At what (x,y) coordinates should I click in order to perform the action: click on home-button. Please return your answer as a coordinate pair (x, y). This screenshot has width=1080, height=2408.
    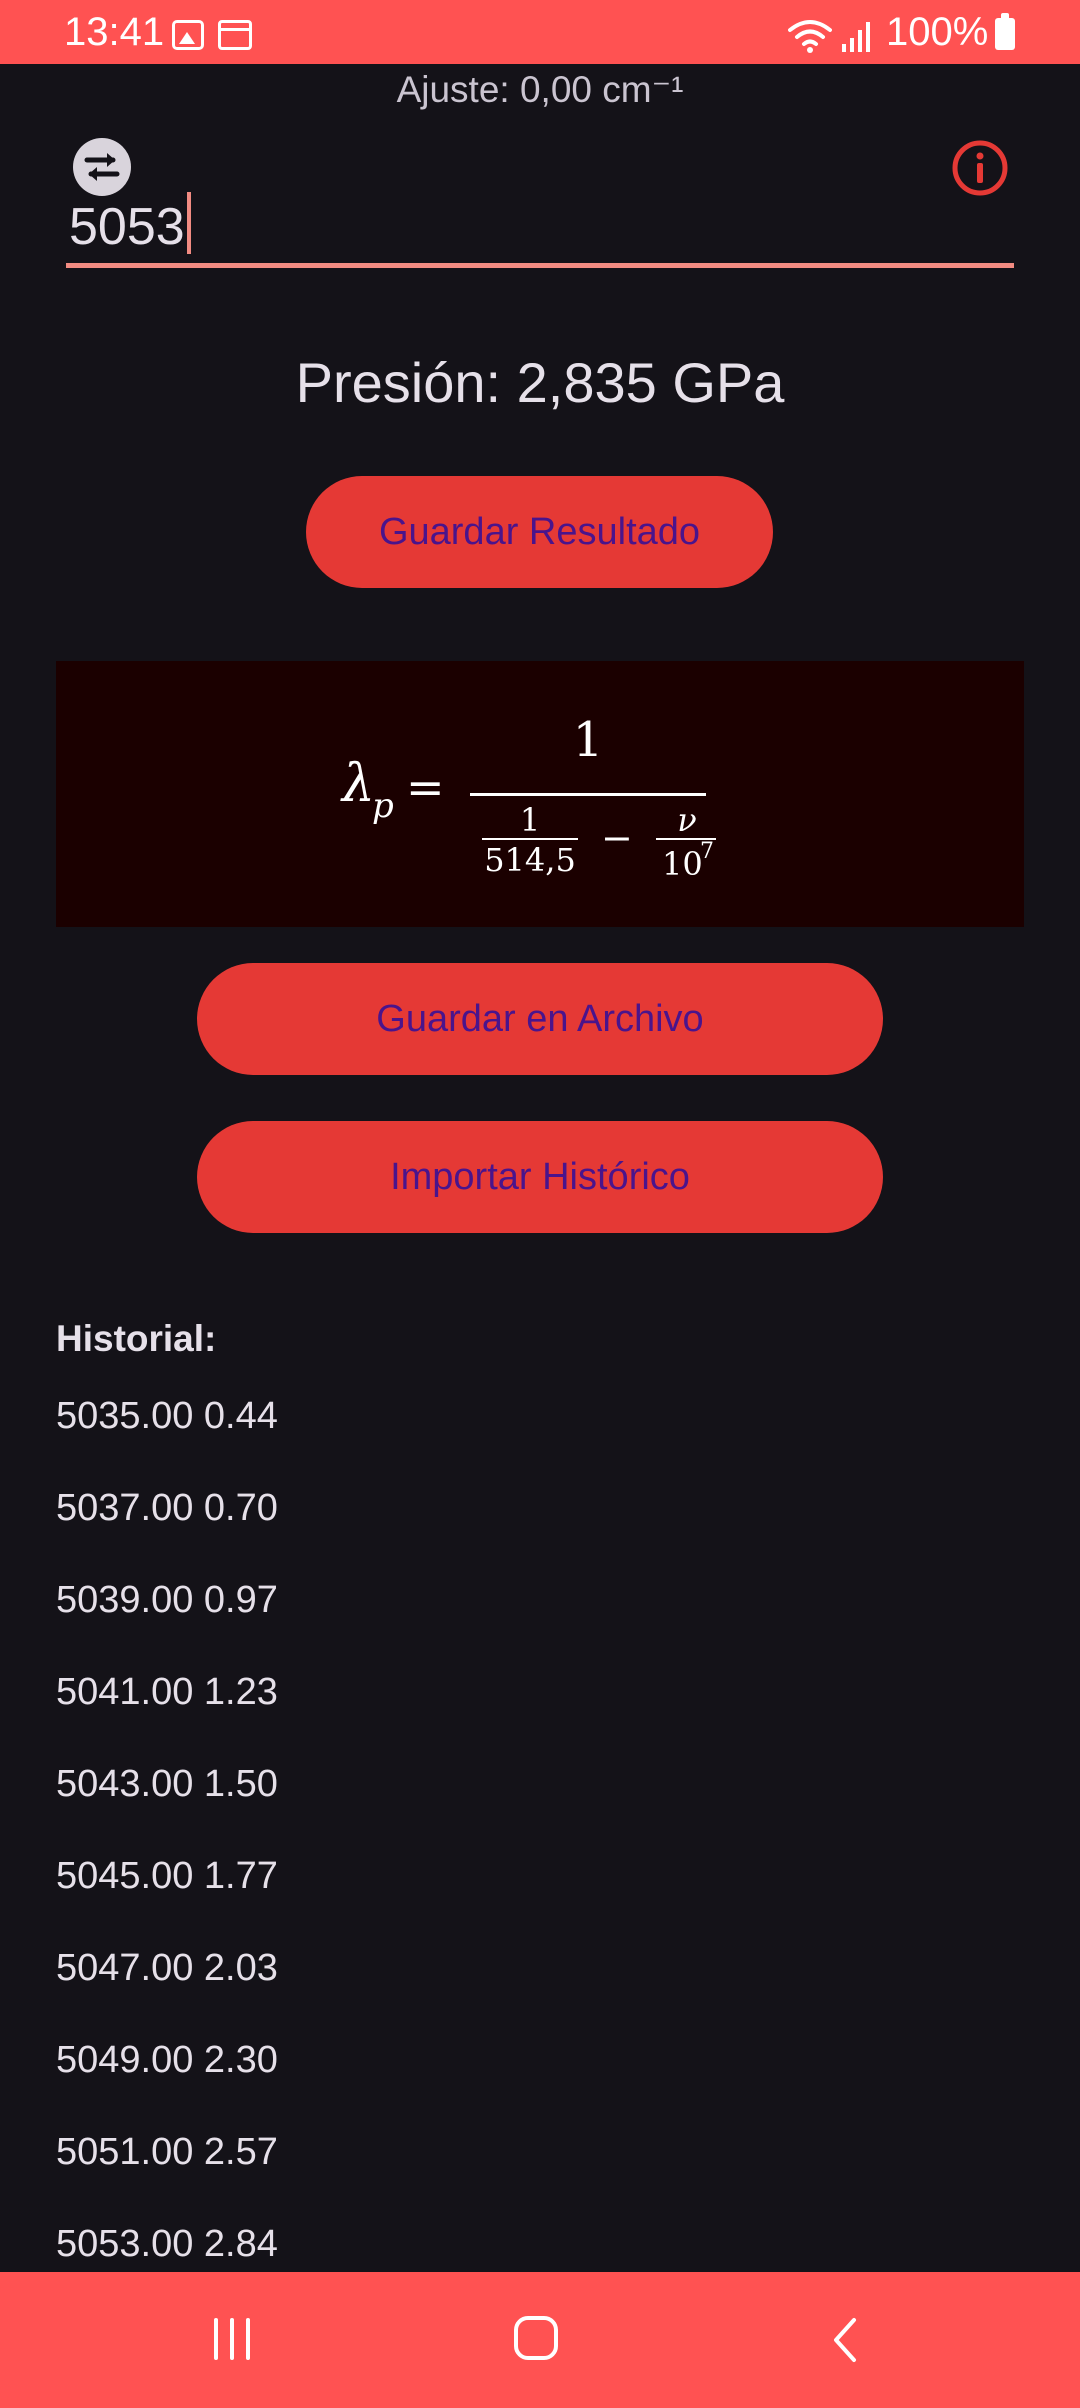
    Looking at the image, I should click on (536, 2338).